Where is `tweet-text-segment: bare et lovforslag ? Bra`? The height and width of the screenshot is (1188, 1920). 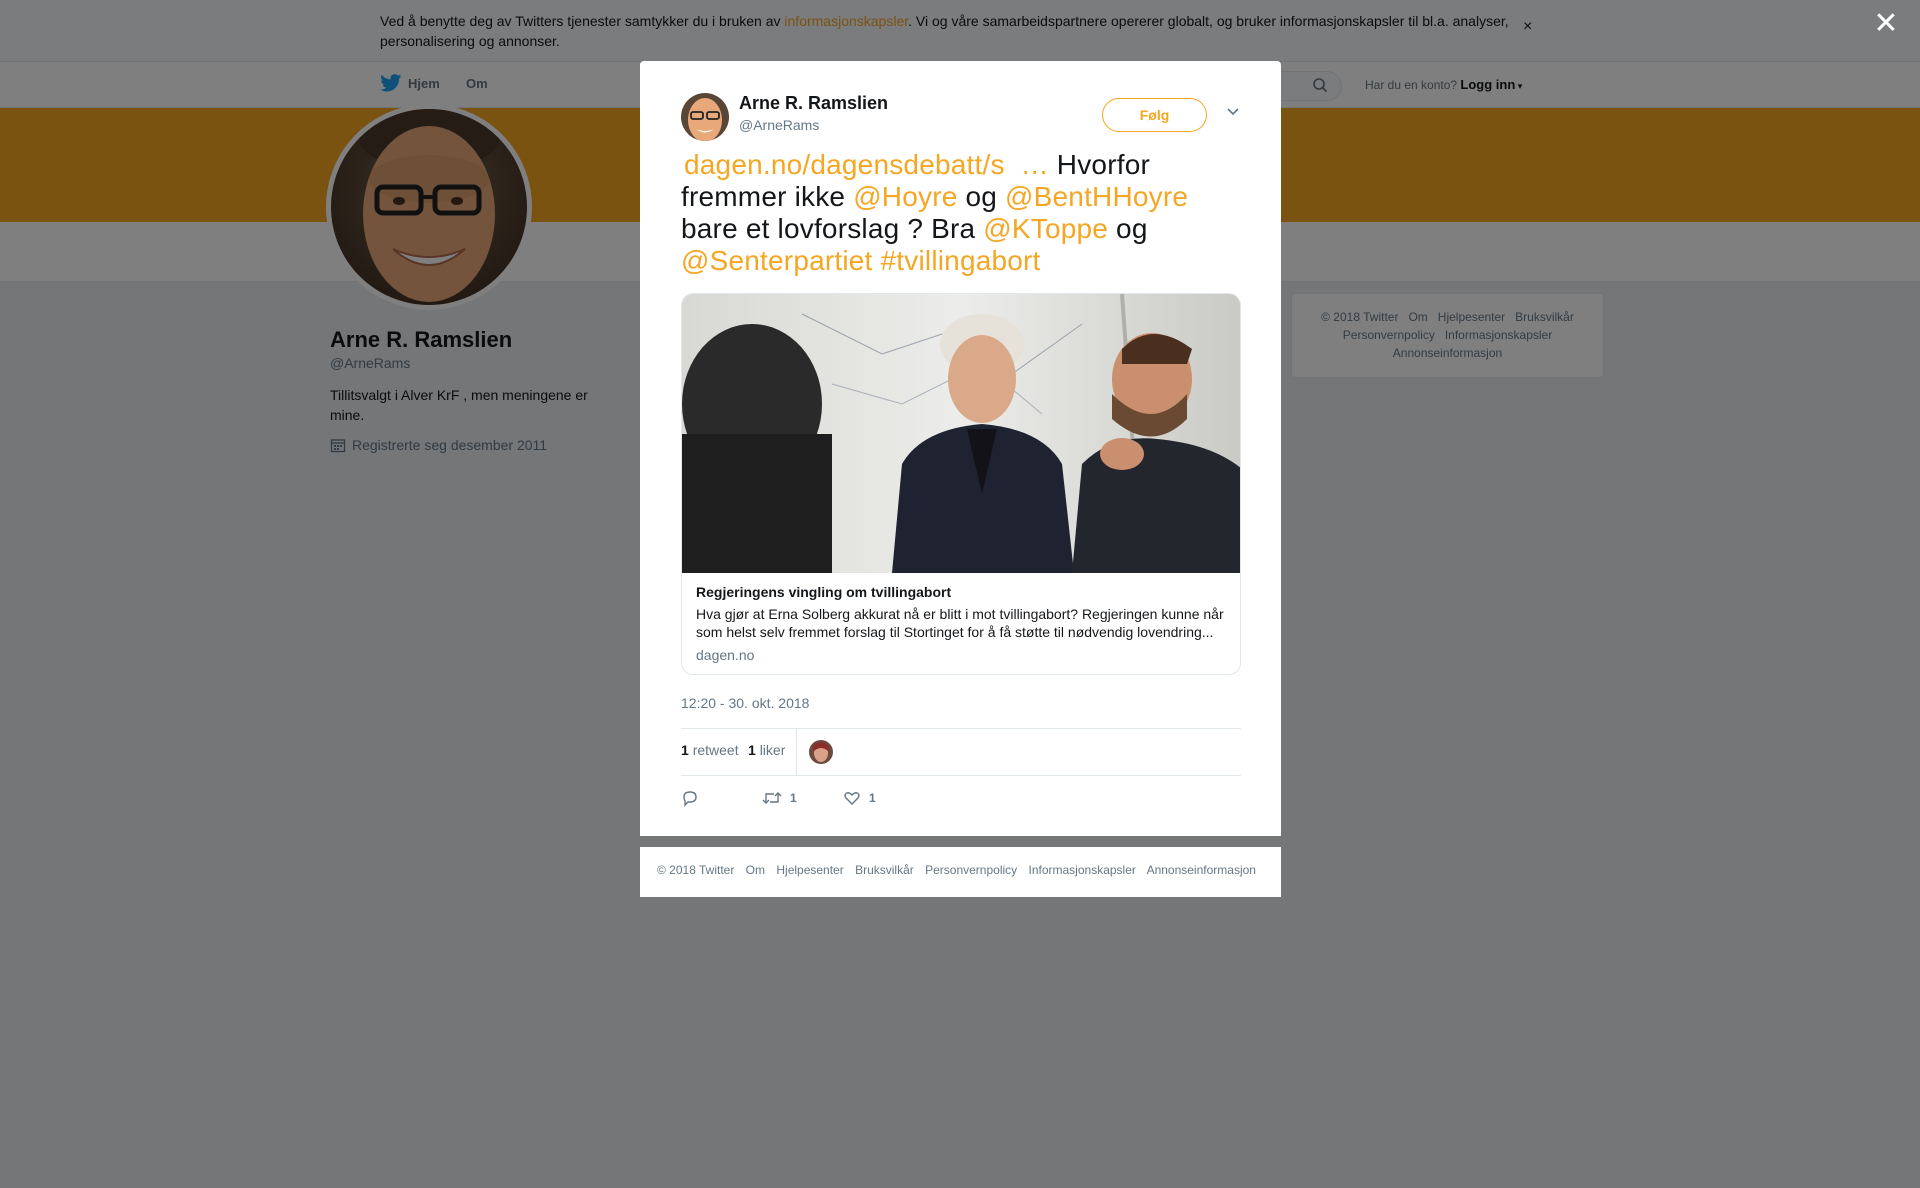 tweet-text-segment: bare et lovforslag ? Bra is located at coordinates (832, 228).